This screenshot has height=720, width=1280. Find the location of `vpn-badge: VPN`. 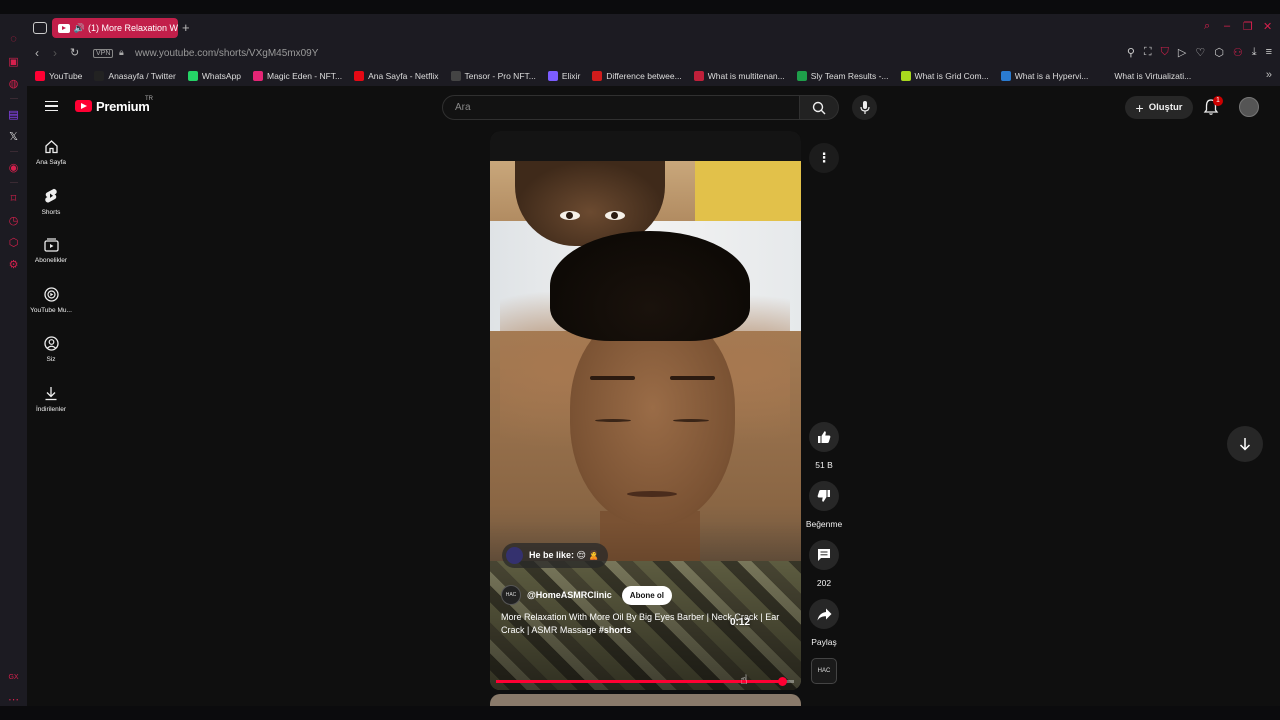

vpn-badge: VPN is located at coordinates (103, 53).